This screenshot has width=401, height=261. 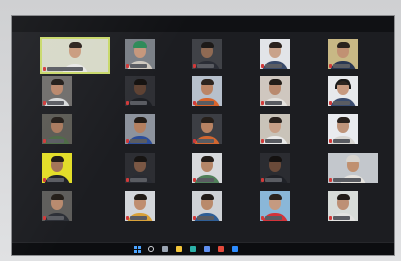 What do you see at coordinates (221, 249) in the screenshot?
I see `chrome-icon` at bounding box center [221, 249].